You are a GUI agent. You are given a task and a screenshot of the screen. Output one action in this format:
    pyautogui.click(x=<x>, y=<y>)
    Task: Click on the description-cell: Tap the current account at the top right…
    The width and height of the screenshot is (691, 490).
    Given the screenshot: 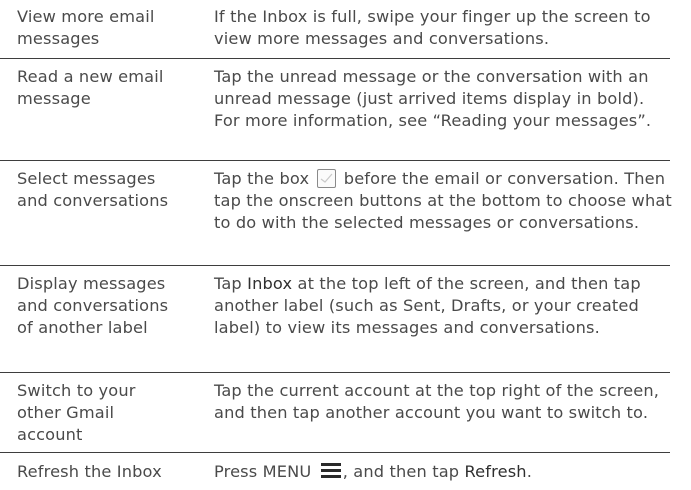 What is the action you would take?
    pyautogui.click(x=437, y=401)
    